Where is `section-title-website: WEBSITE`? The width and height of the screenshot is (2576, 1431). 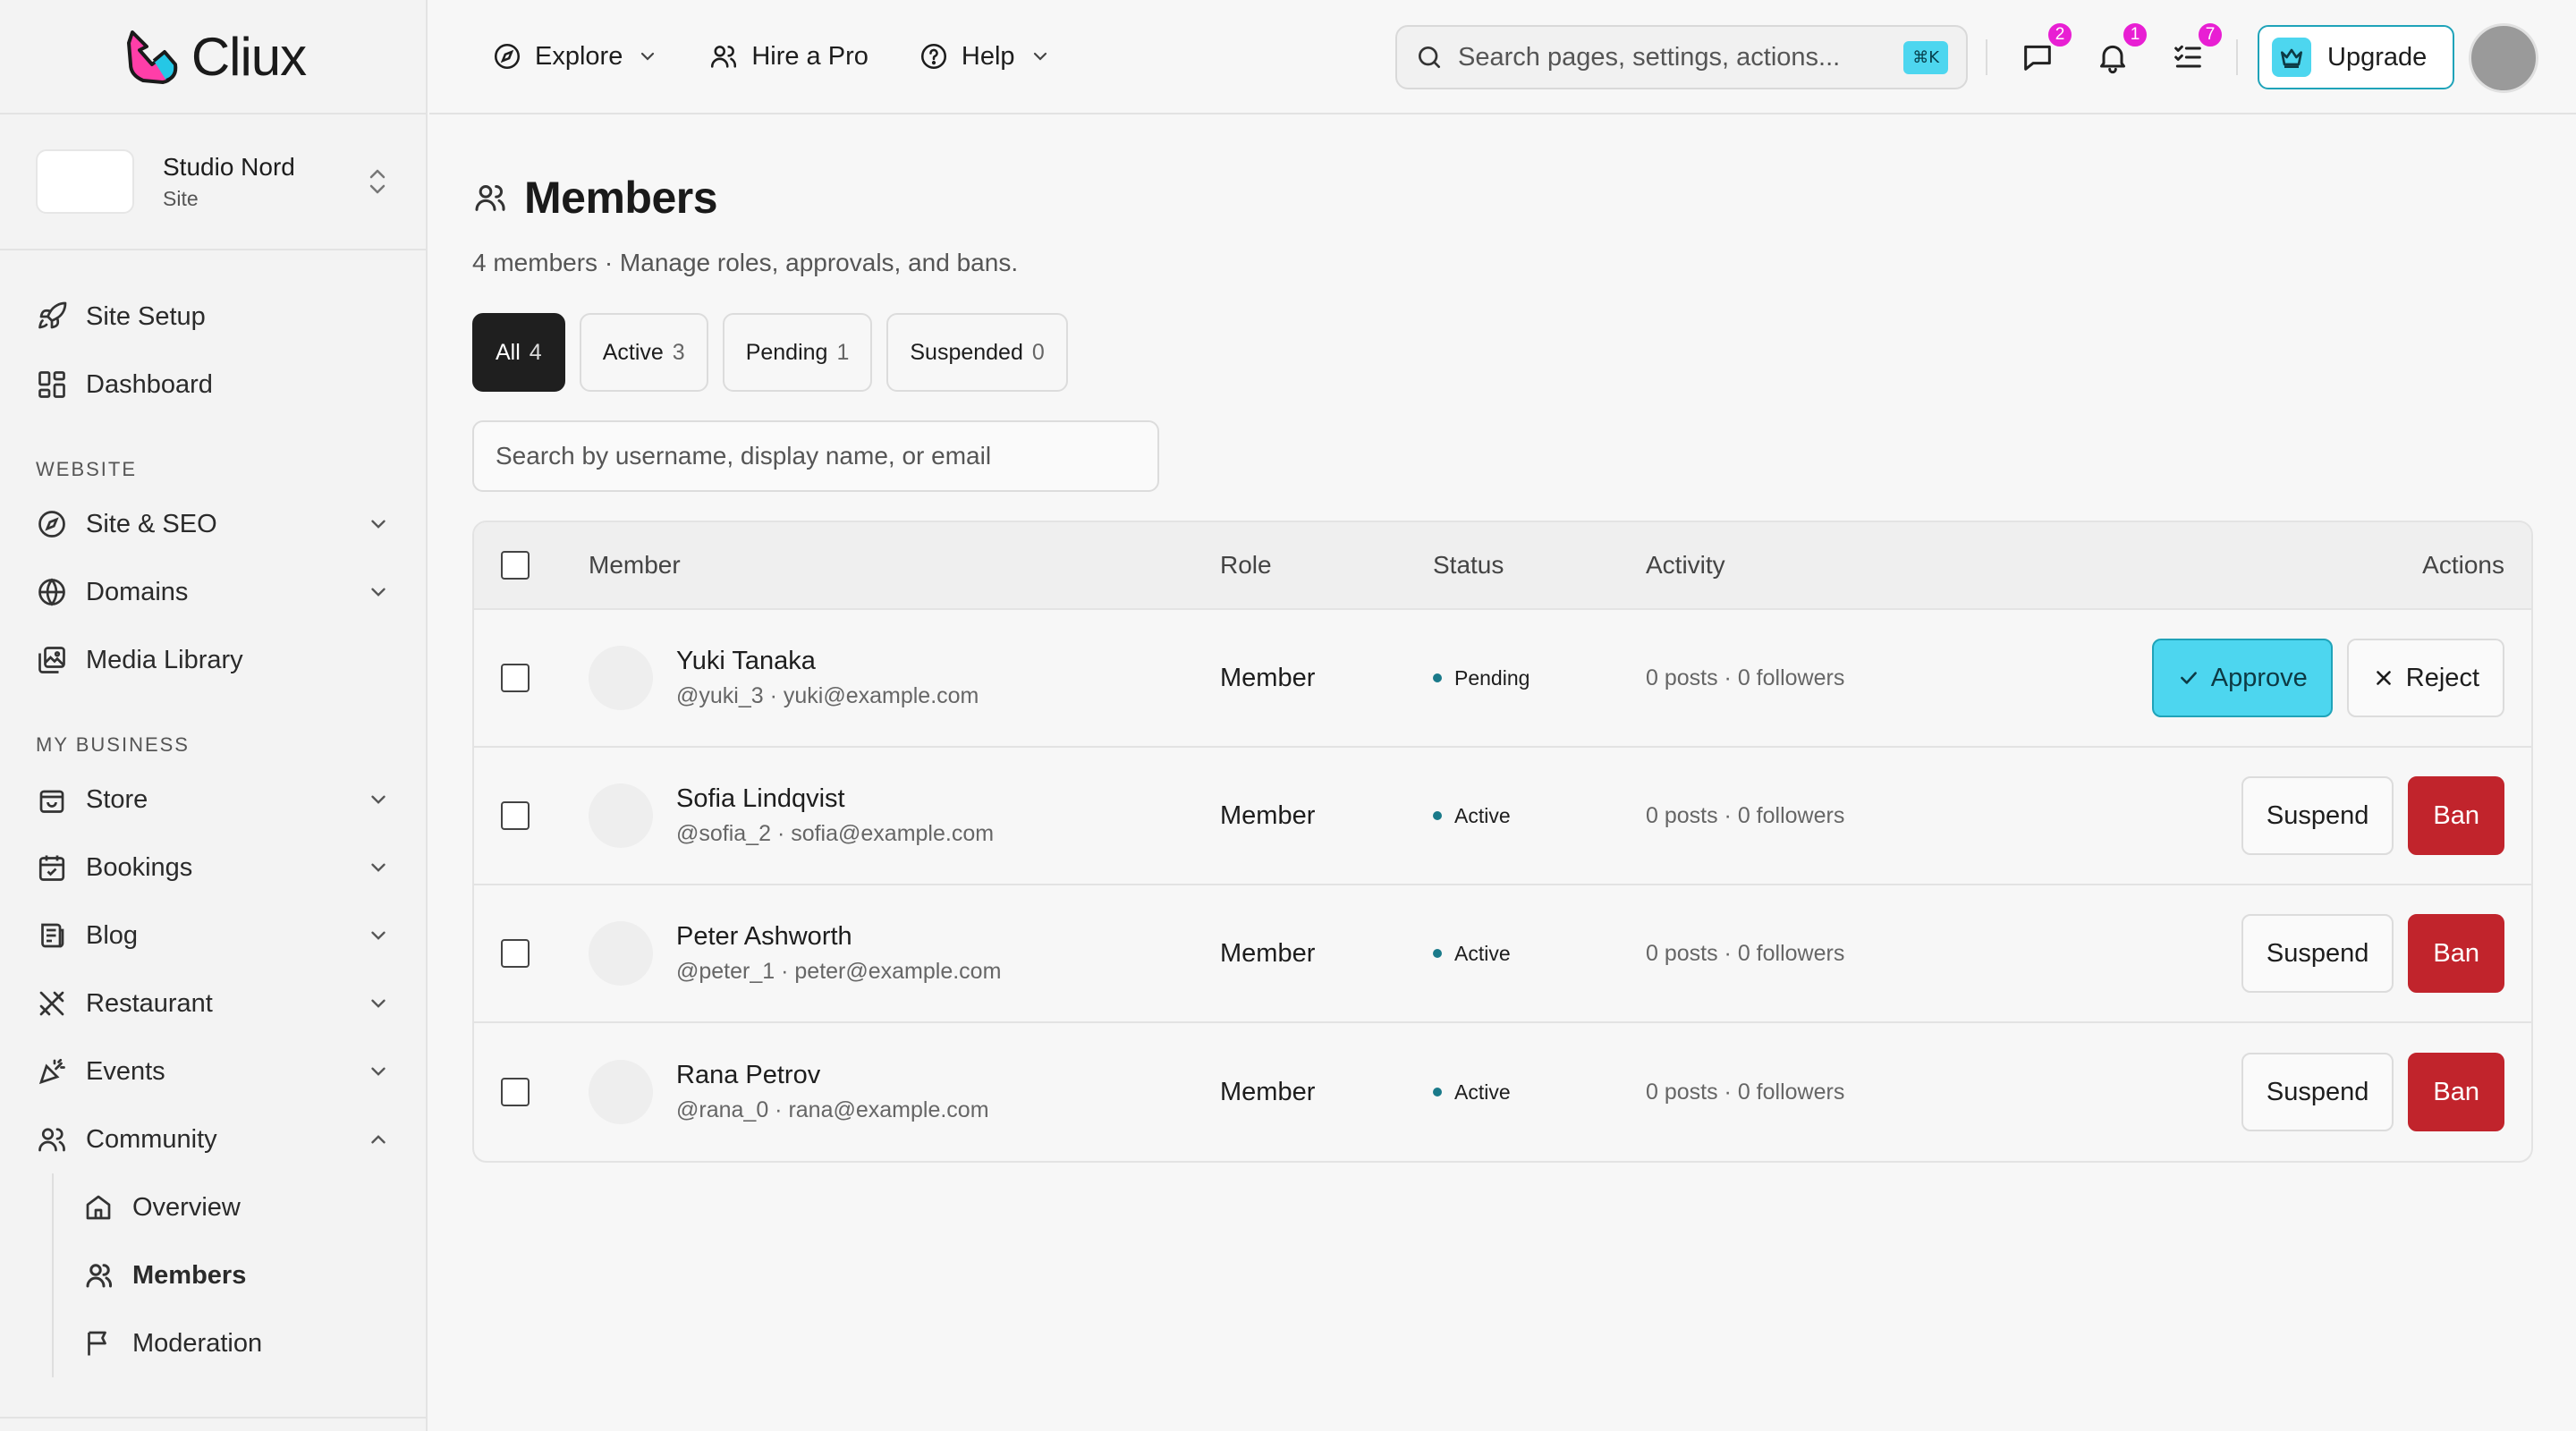
section-title-website: WEBSITE is located at coordinates (87, 469).